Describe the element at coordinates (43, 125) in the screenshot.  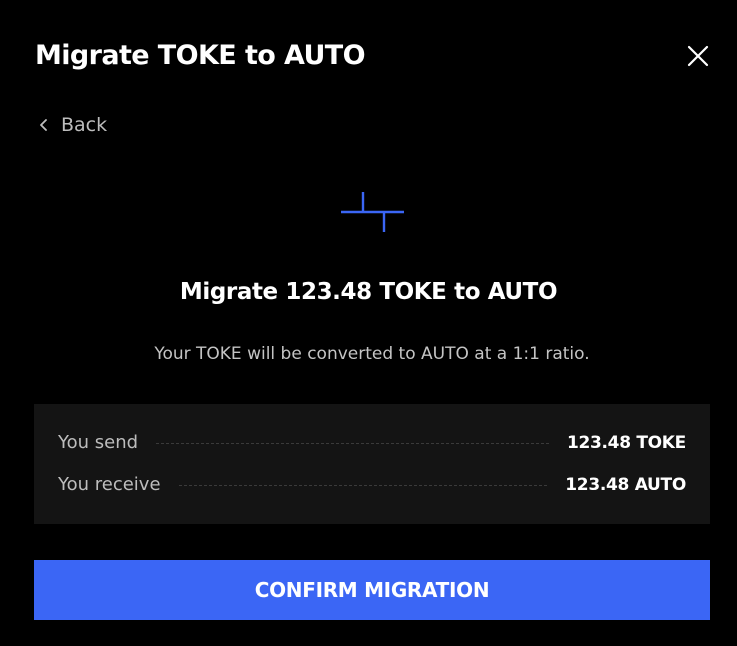
I see `chevron-left-icon` at that location.